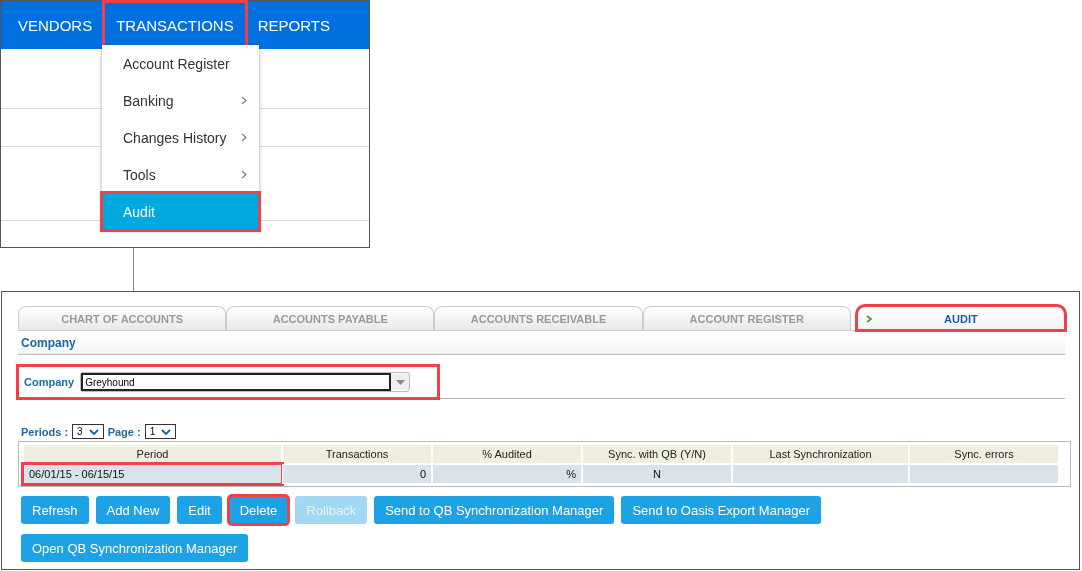  I want to click on action-button: Edit, so click(199, 510).